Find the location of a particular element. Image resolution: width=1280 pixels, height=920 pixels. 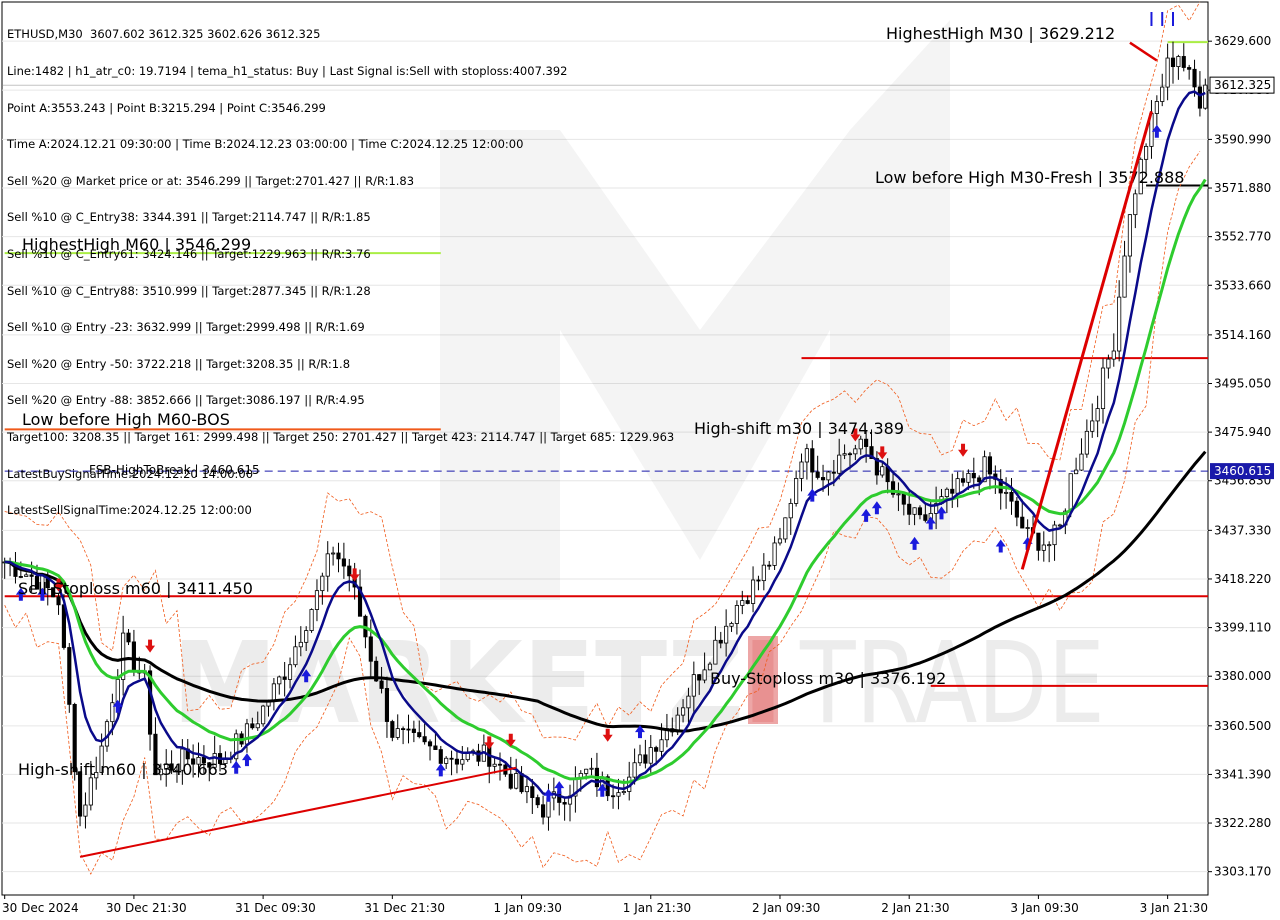

x-axis-tick-label: 1 Jan 09:30 is located at coordinates (528, 908).